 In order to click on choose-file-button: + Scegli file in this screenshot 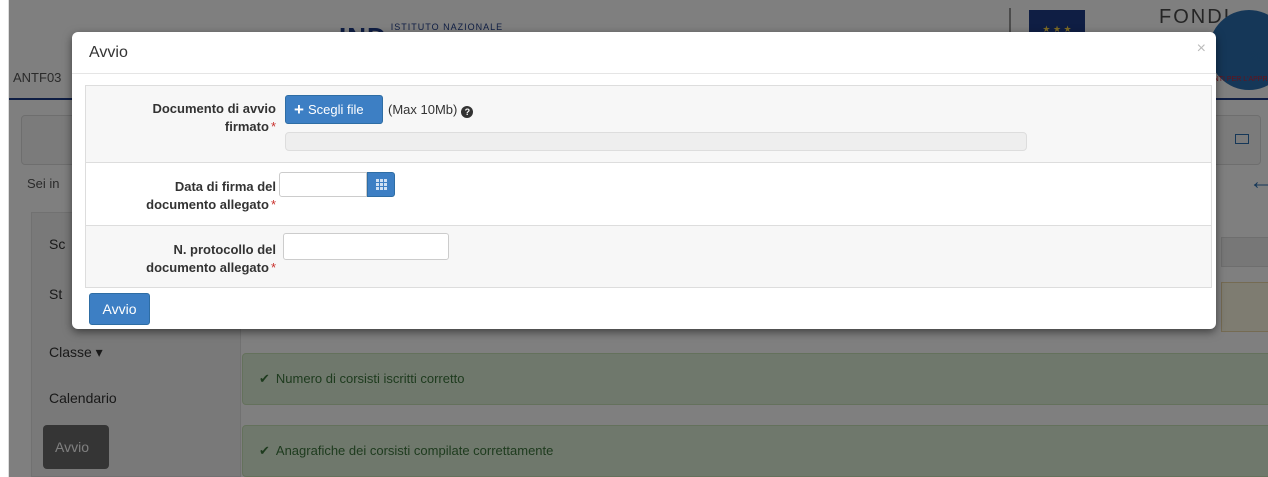, I will do `click(334, 109)`.